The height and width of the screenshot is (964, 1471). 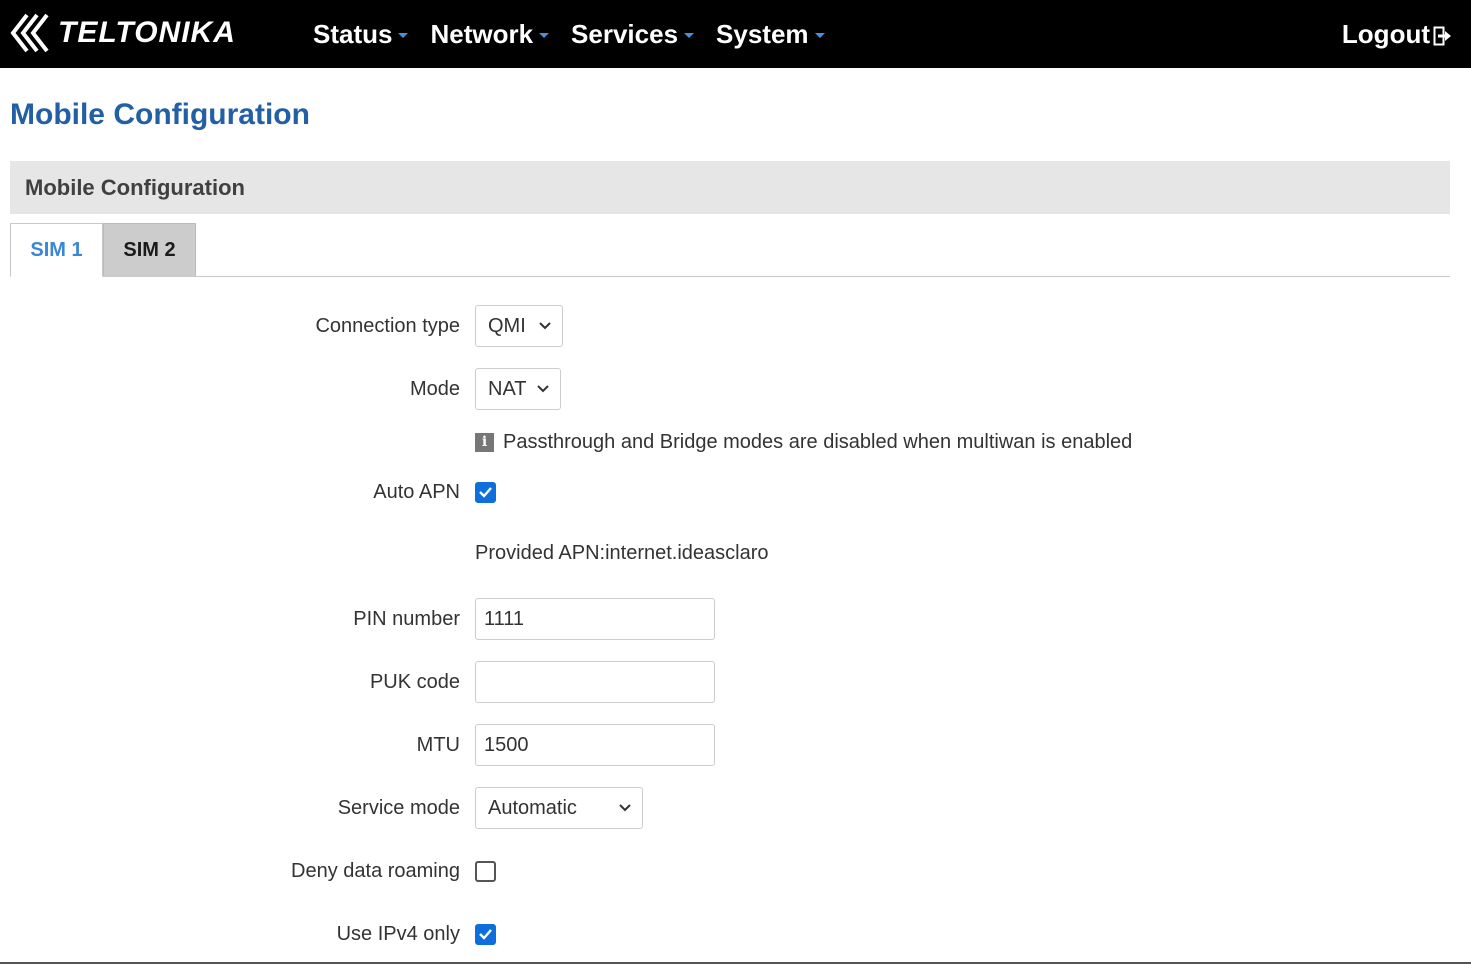 I want to click on mode-select: NAT, so click(x=518, y=389).